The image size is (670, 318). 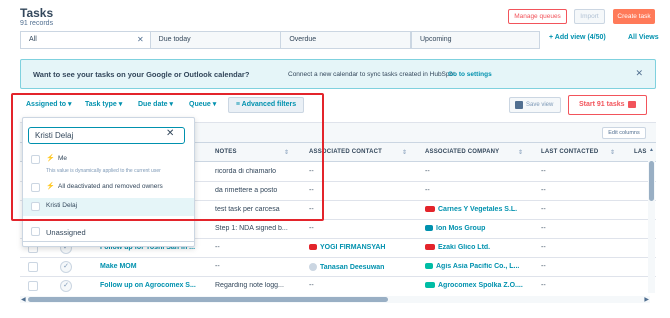 What do you see at coordinates (651, 218) in the screenshot?
I see `vertical-scrollbar: ▲` at bounding box center [651, 218].